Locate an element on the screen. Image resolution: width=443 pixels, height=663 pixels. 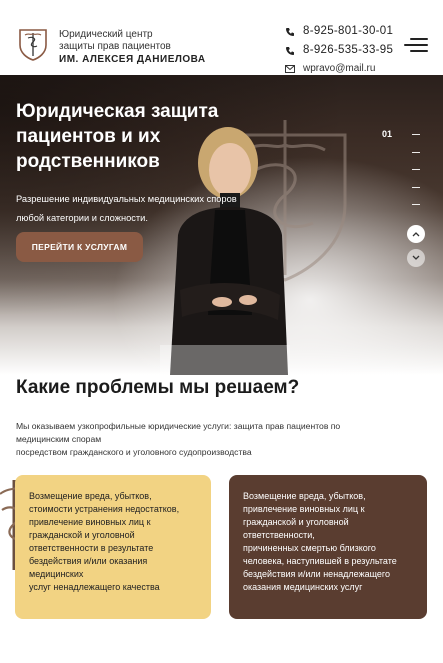
chevron-up-icon is located at coordinates (416, 234).